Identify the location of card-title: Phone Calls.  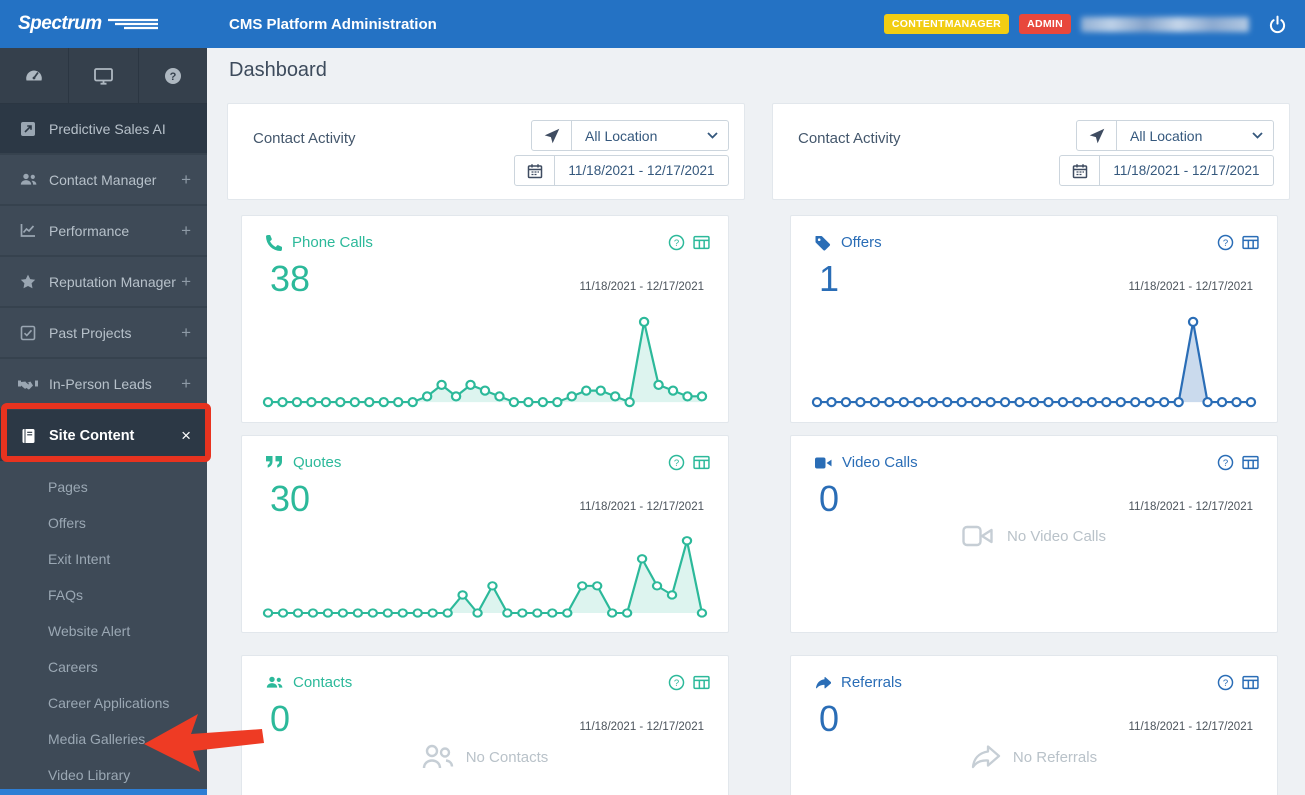
(332, 242).